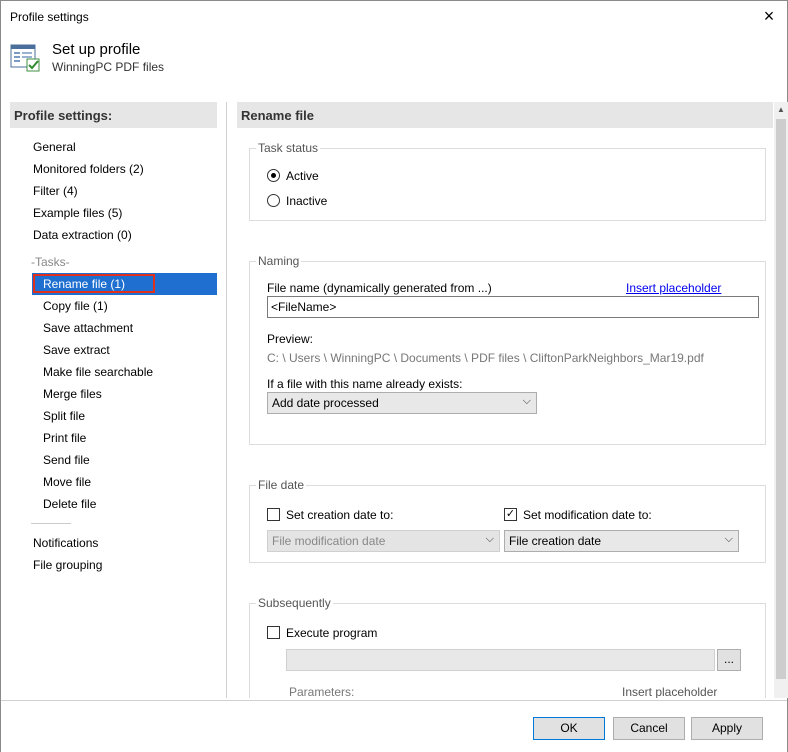 This screenshot has height=752, width=788. Describe the element at coordinates (505, 115) in the screenshot. I see `content-heading: Rename file` at that location.